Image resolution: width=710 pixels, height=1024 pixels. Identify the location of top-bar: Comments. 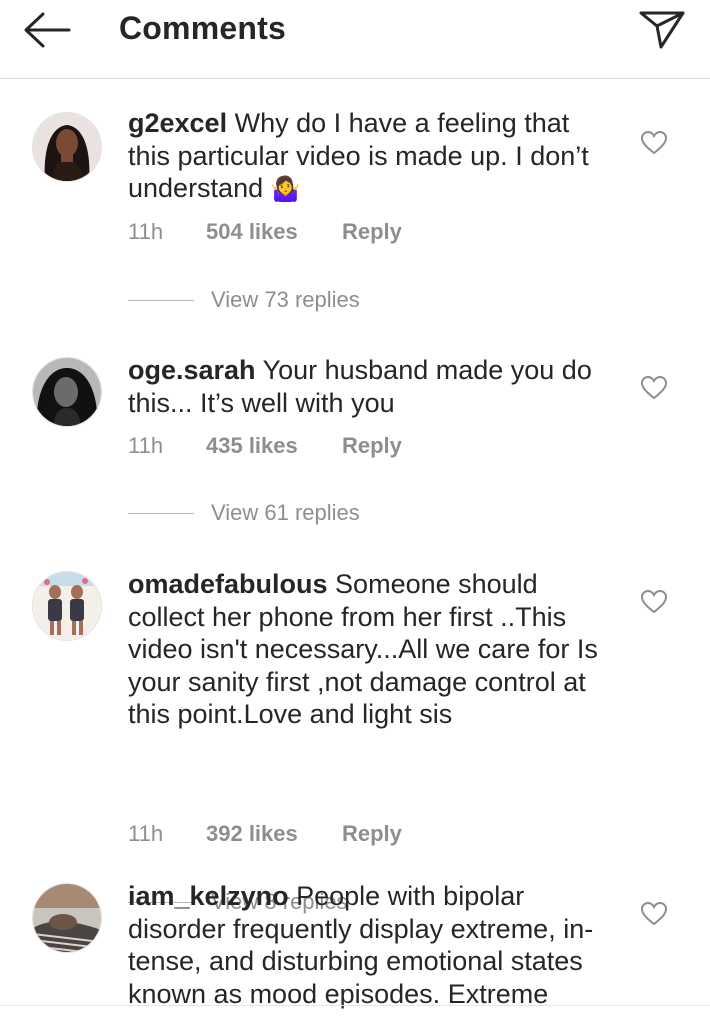
(355, 39).